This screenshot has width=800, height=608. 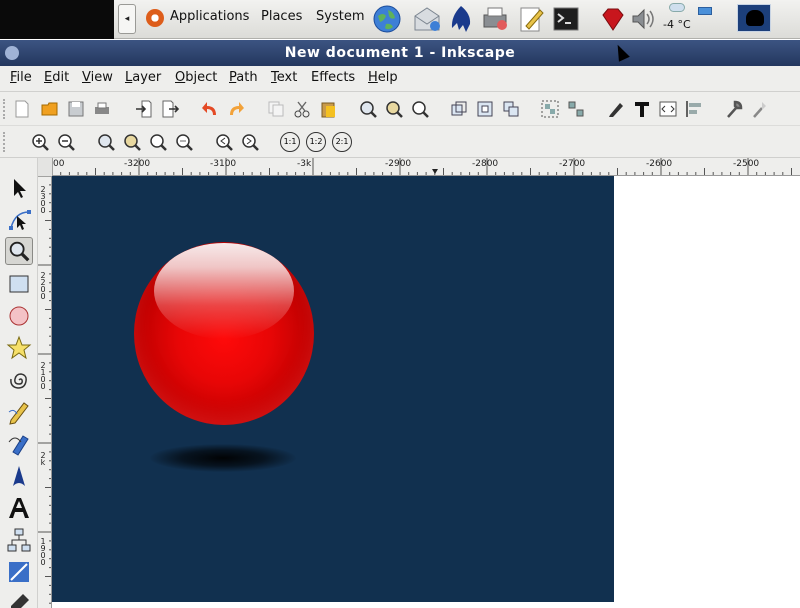 What do you see at coordinates (394, 109) in the screenshot?
I see `zoom-drawing-icon` at bounding box center [394, 109].